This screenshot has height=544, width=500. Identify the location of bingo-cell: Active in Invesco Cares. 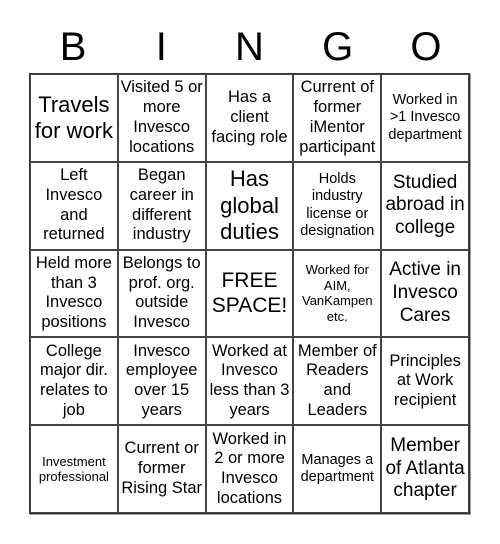
(425, 293).